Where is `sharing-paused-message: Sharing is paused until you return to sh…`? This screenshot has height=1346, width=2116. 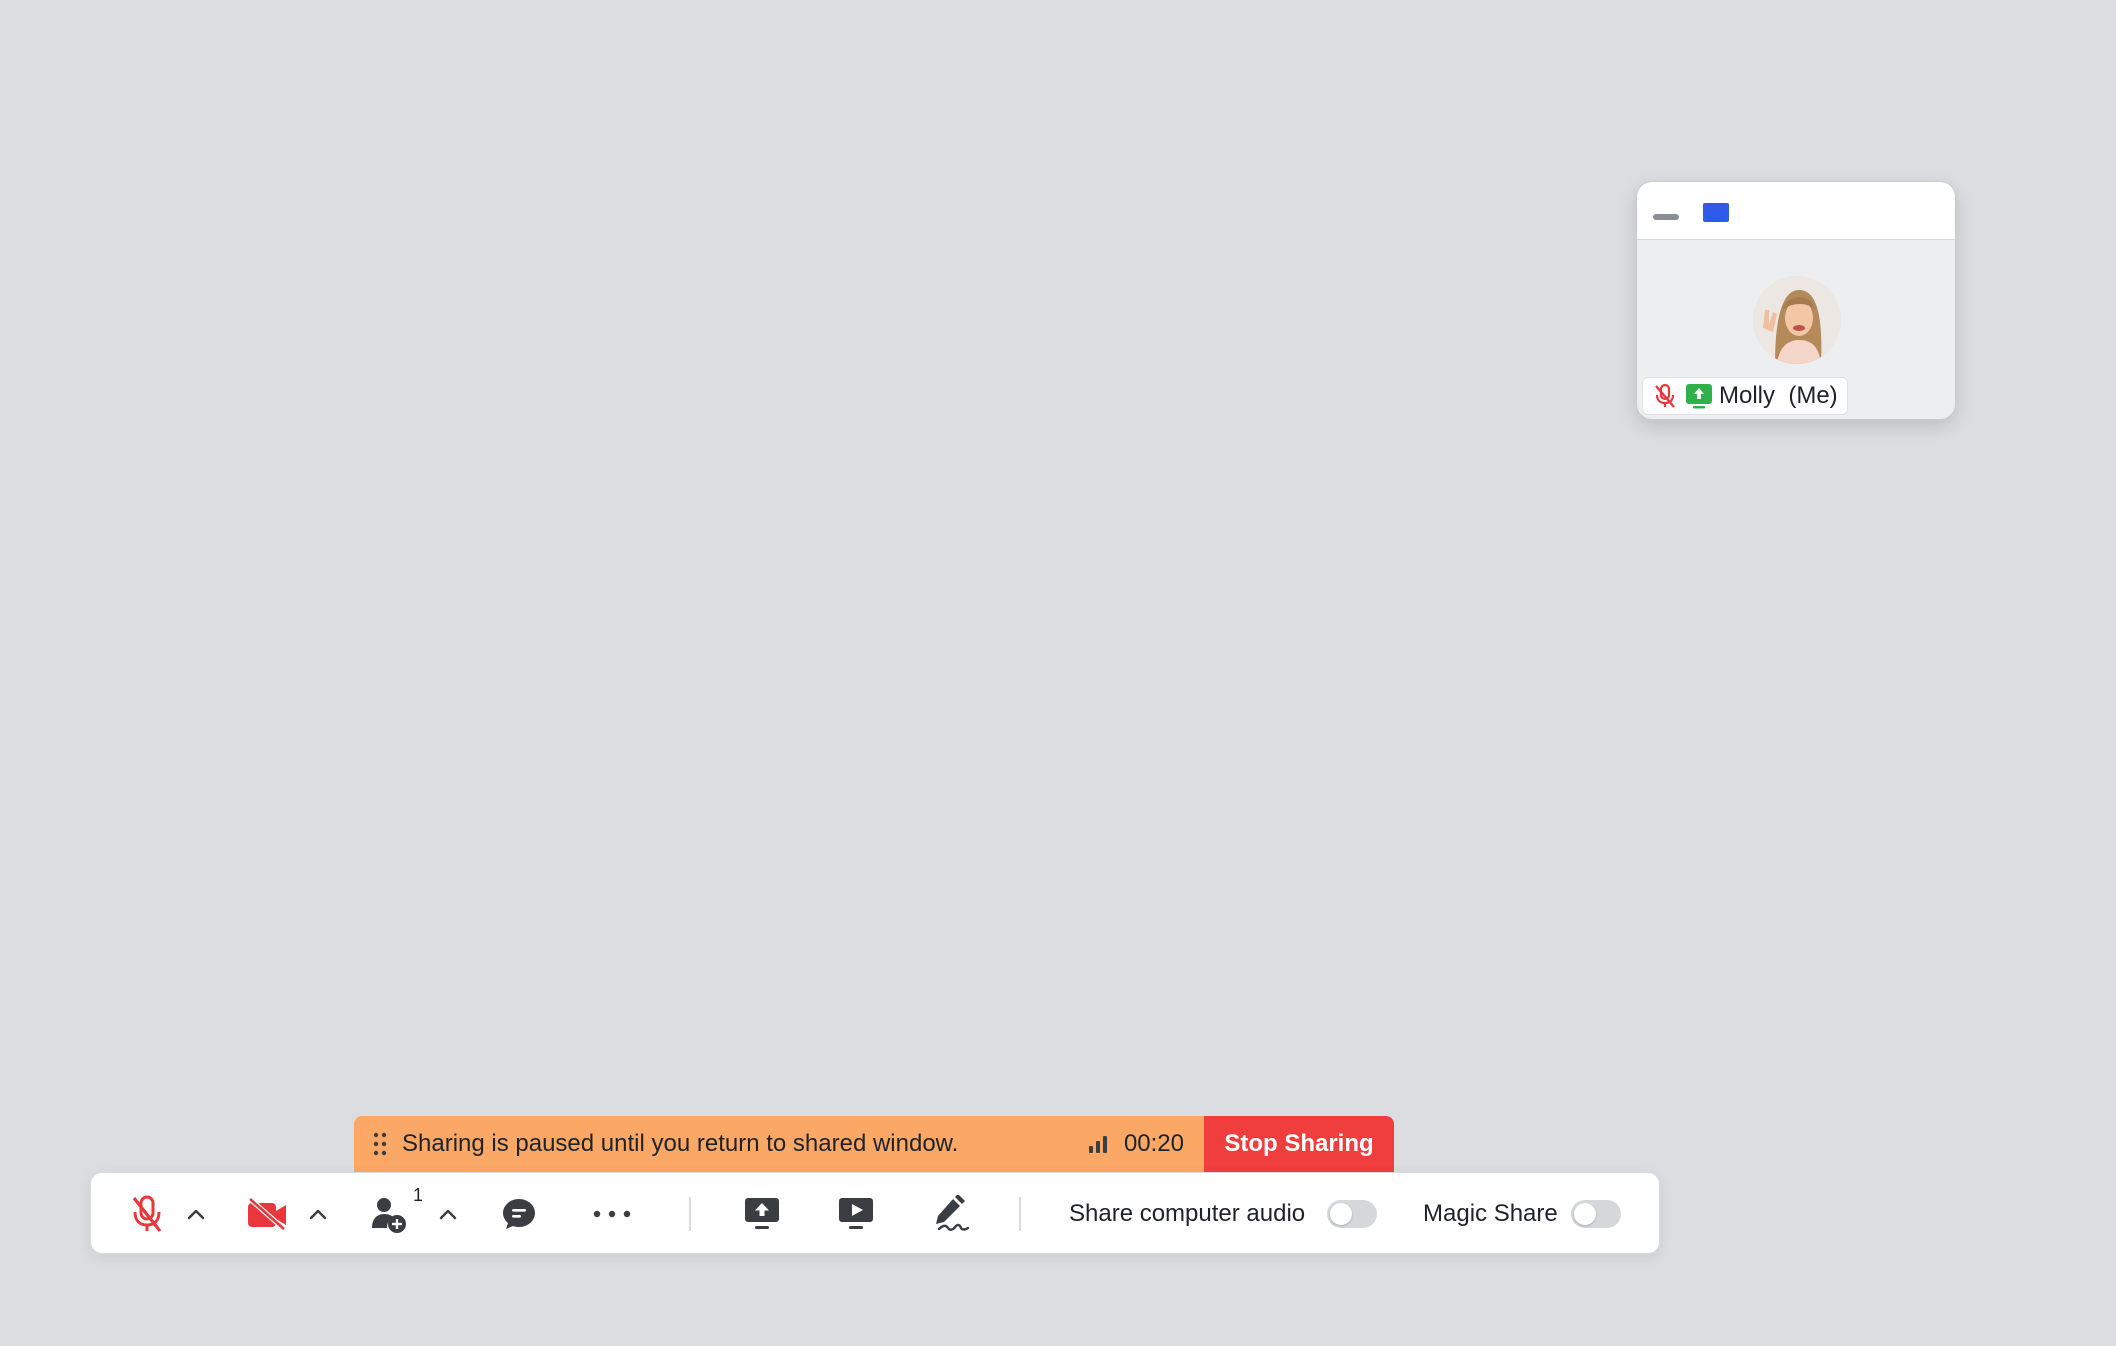
sharing-paused-message: Sharing is paused until you return to sh… is located at coordinates (680, 1143).